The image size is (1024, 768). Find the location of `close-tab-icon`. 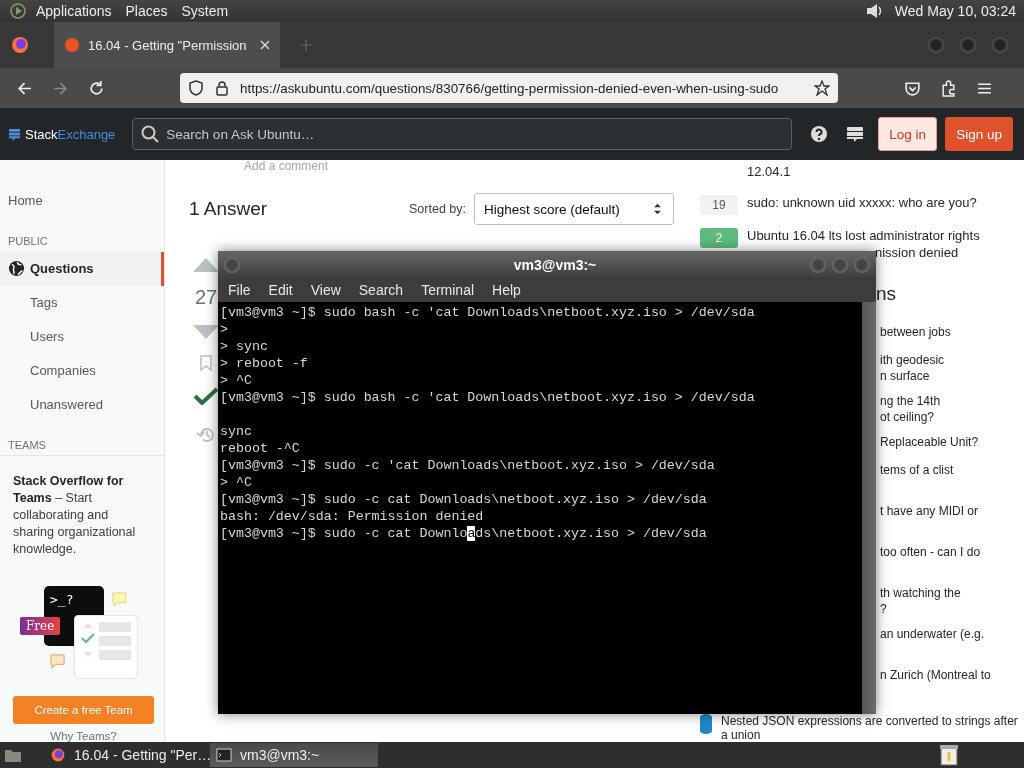

close-tab-icon is located at coordinates (265, 45).